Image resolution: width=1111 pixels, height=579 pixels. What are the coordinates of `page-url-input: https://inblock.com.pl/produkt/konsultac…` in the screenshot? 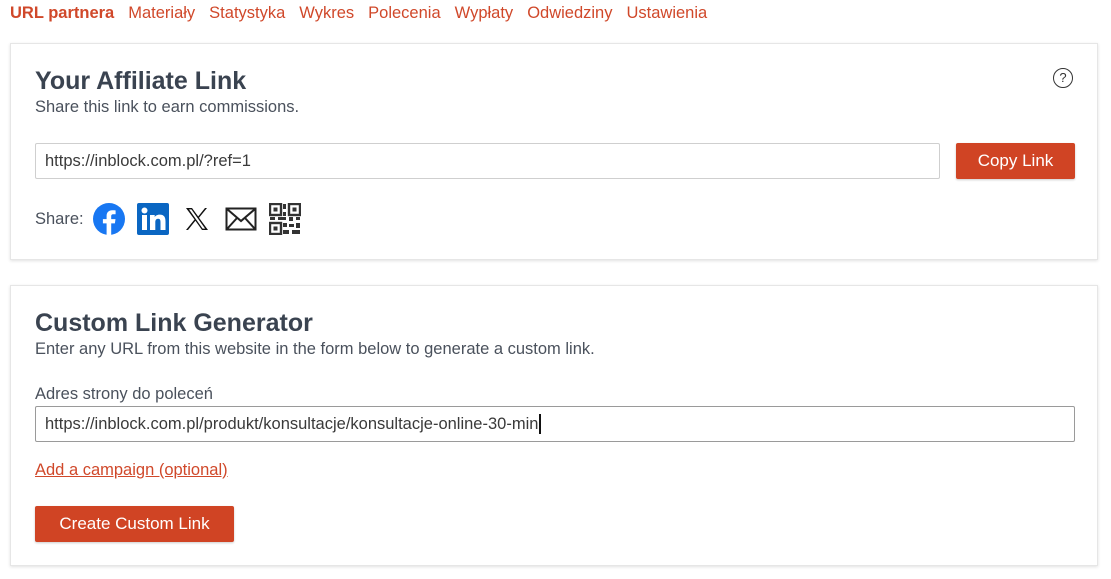 It's located at (555, 424).